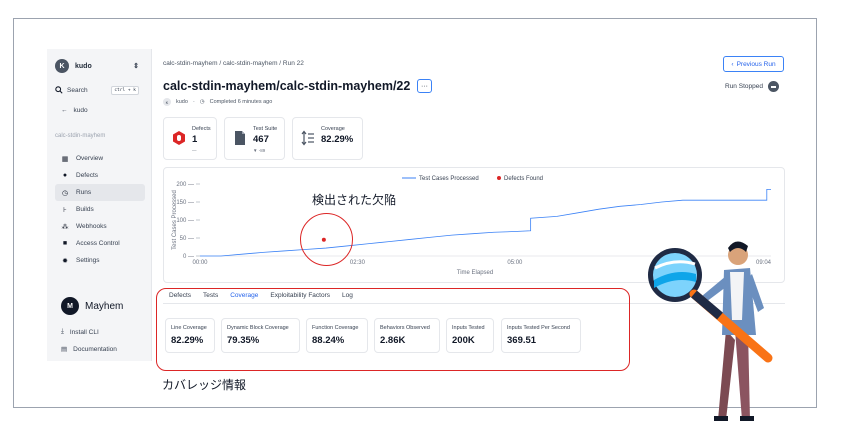 The width and height of the screenshot is (842, 435). I want to click on account-name: kudo, so click(83, 66).